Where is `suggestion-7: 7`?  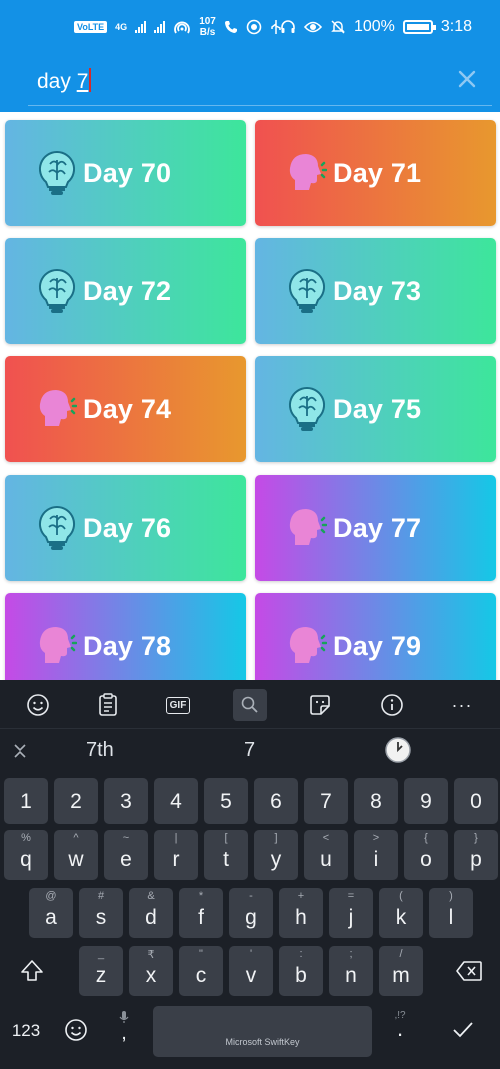
suggestion-7: 7 is located at coordinates (249, 750).